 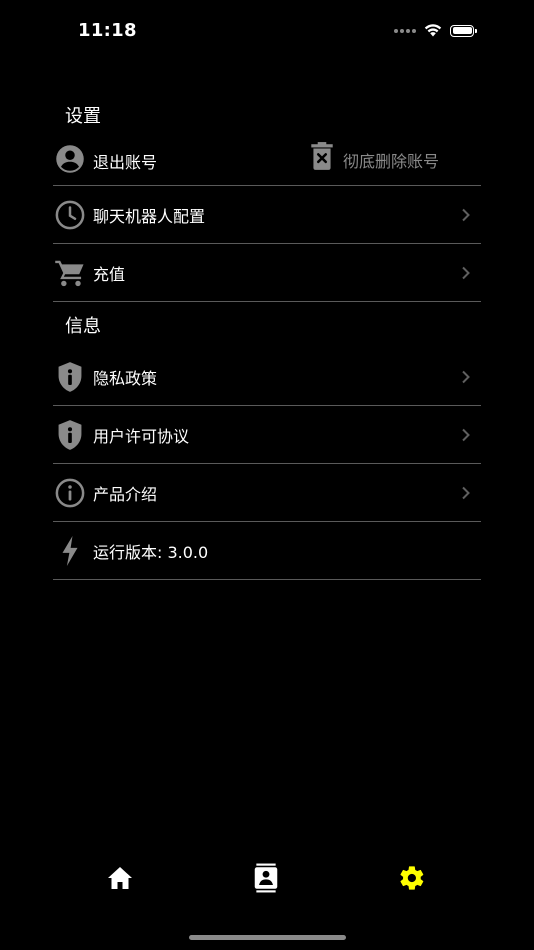 I want to click on clock-icon, so click(x=70, y=215).